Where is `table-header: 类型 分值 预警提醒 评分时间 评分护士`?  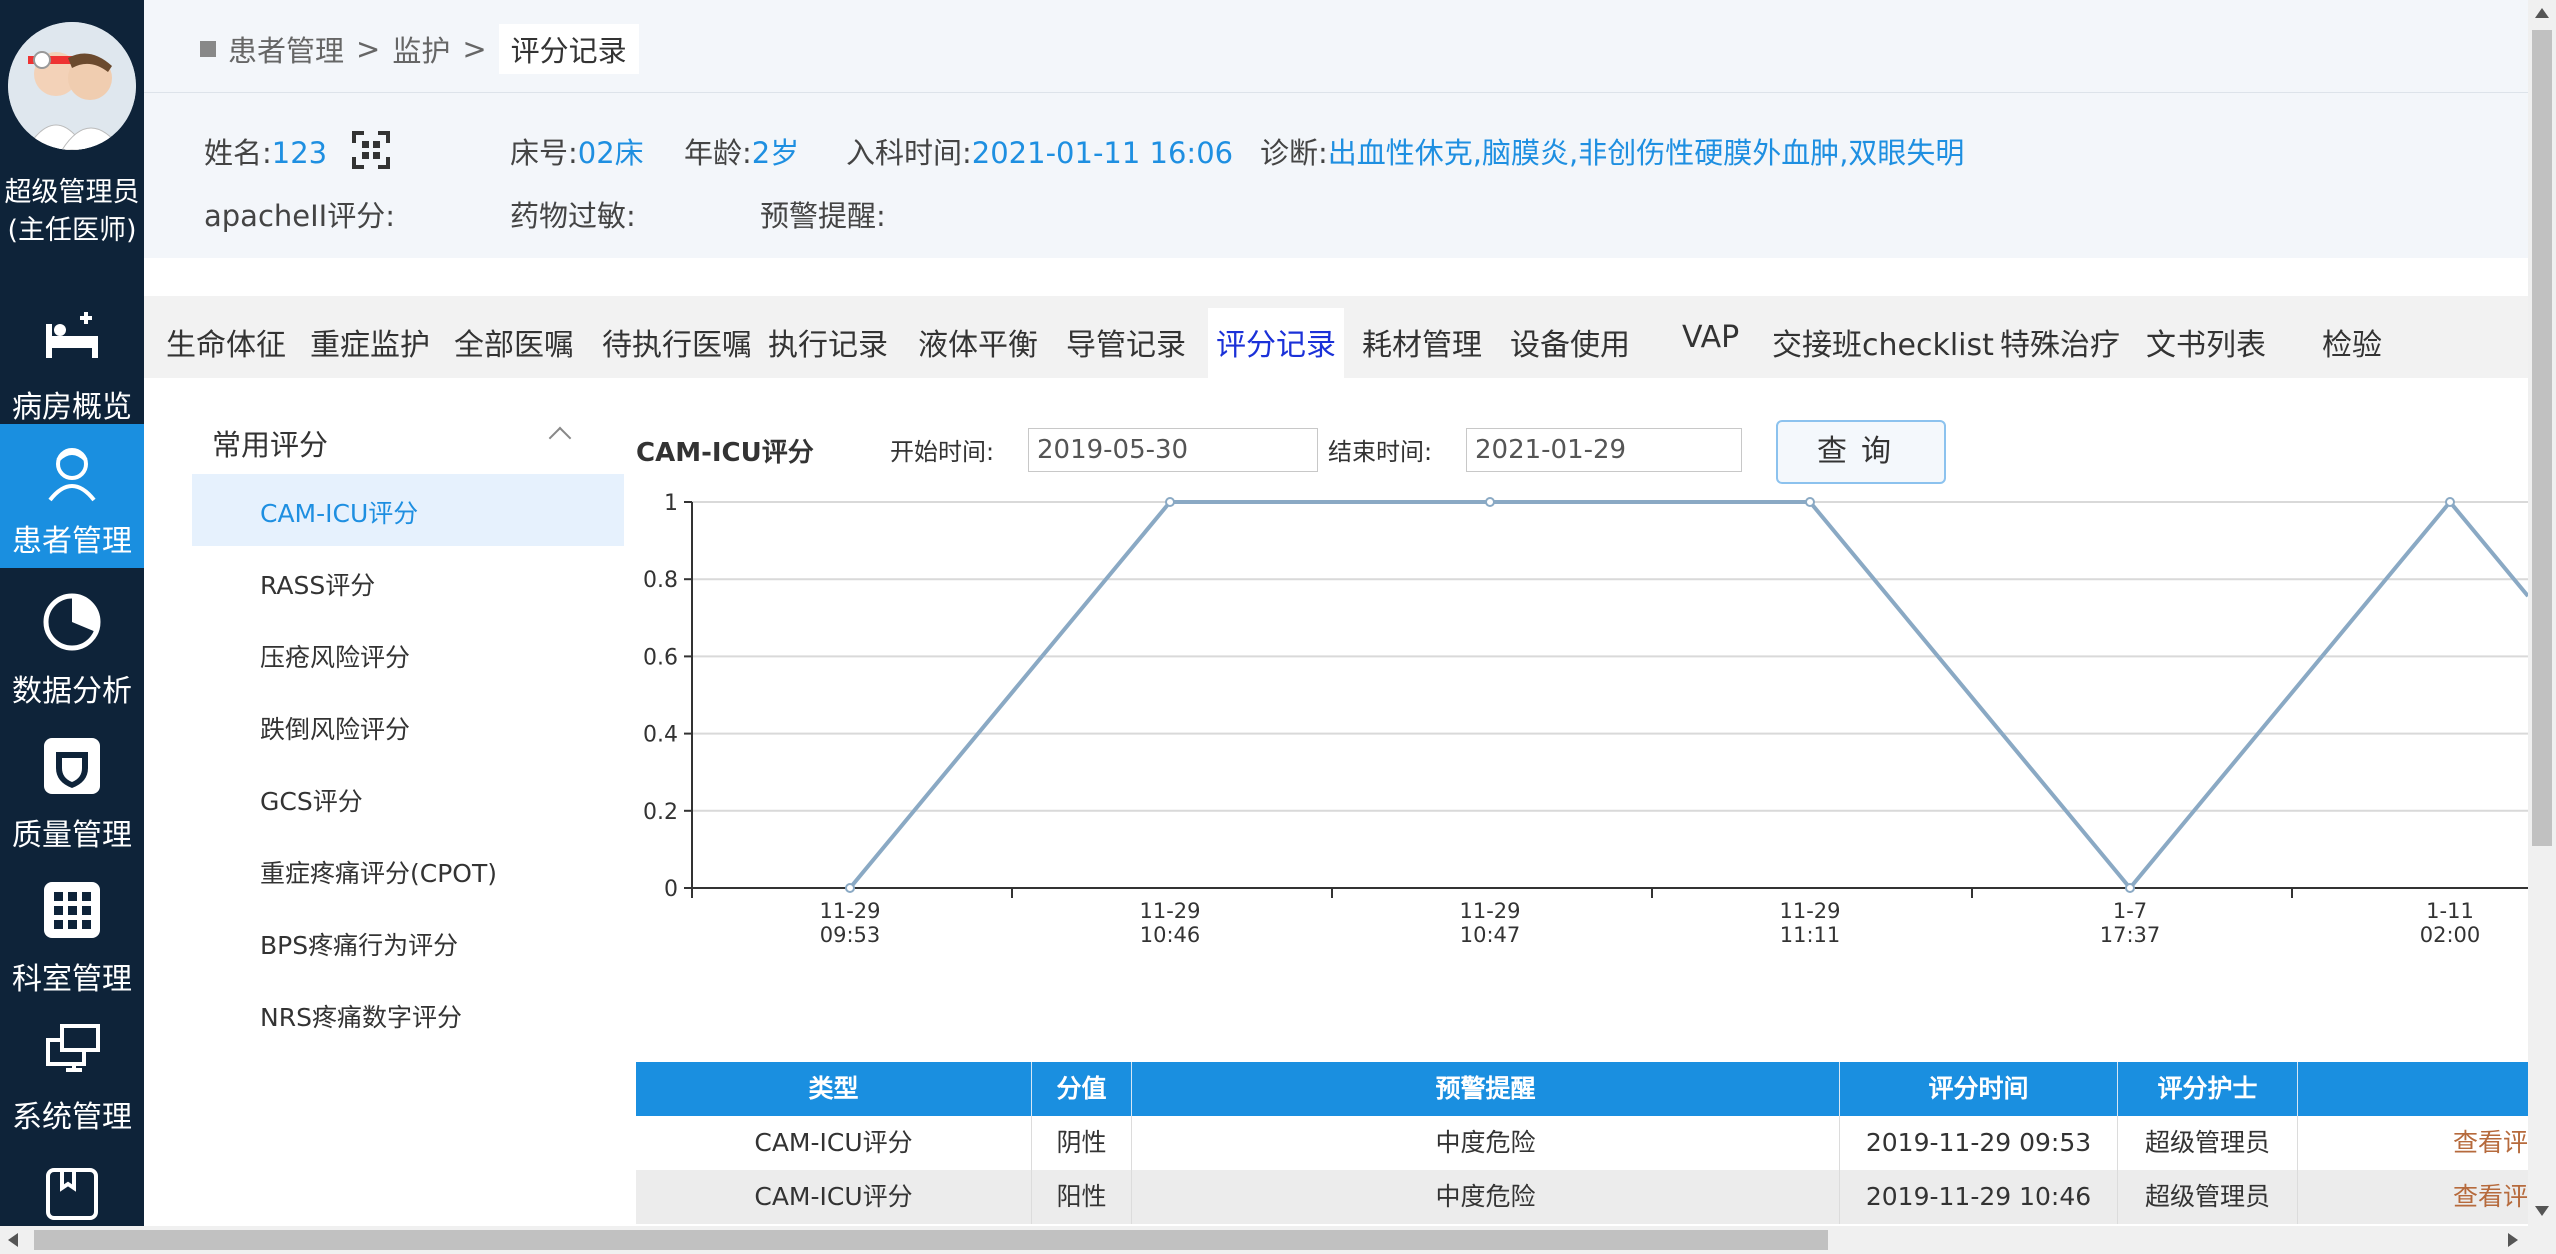
table-header: 类型 分值 预警提醒 评分时间 评分护士 is located at coordinates (1582, 1089).